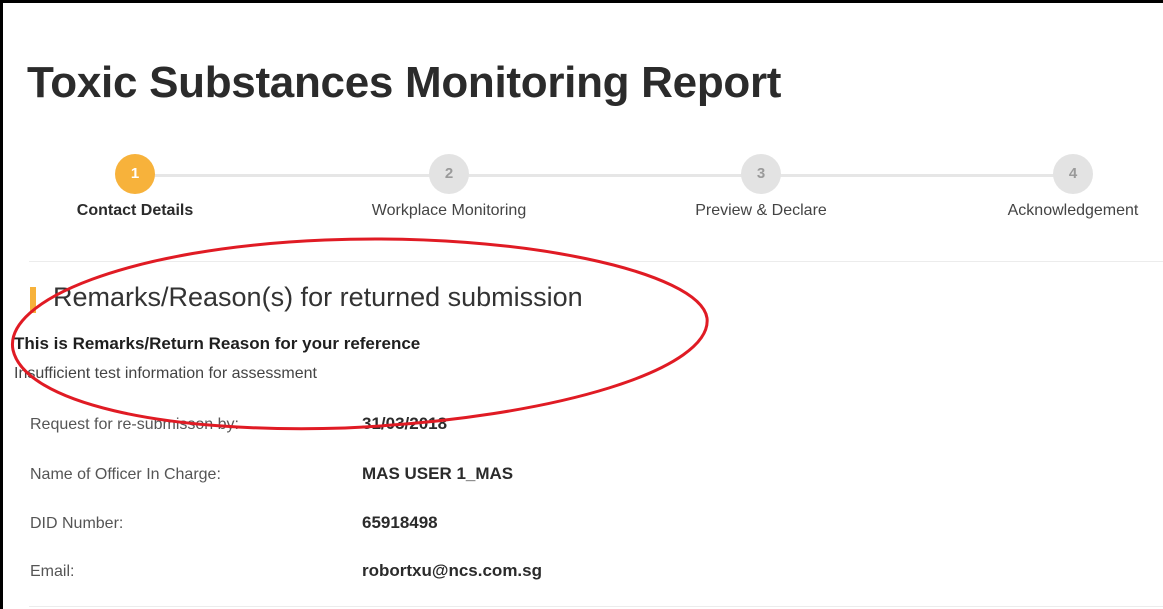  What do you see at coordinates (33, 300) in the screenshot?
I see `section-accent-bar` at bounding box center [33, 300].